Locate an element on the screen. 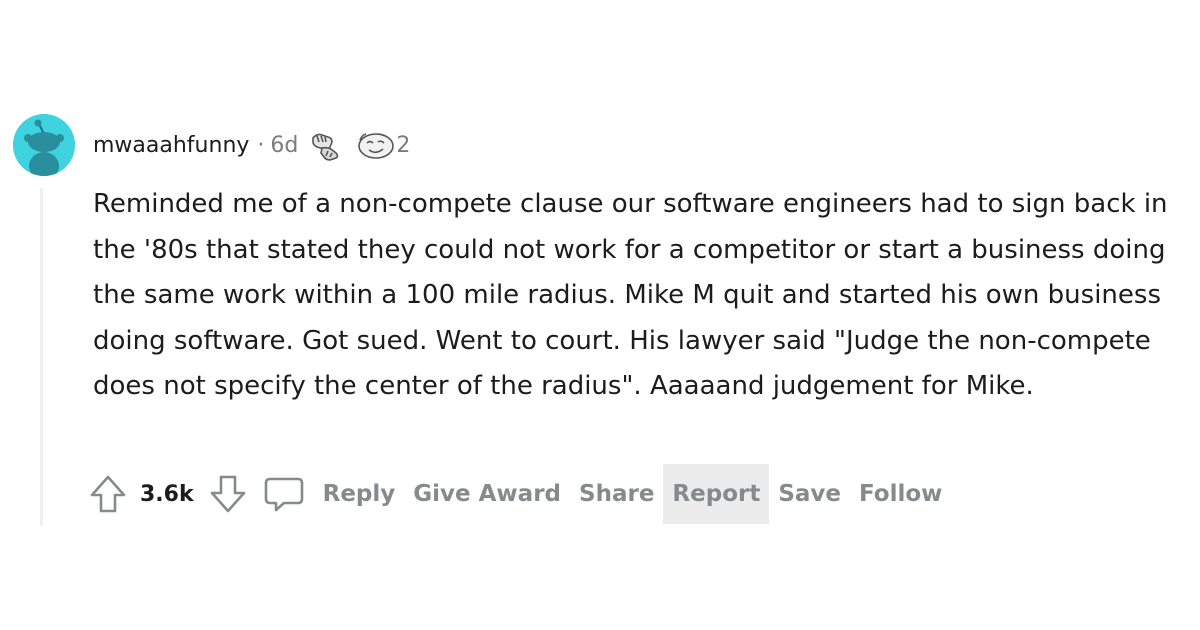 This screenshot has height=630, width=1200. username-link: mwaaahfunny is located at coordinates (171, 145).